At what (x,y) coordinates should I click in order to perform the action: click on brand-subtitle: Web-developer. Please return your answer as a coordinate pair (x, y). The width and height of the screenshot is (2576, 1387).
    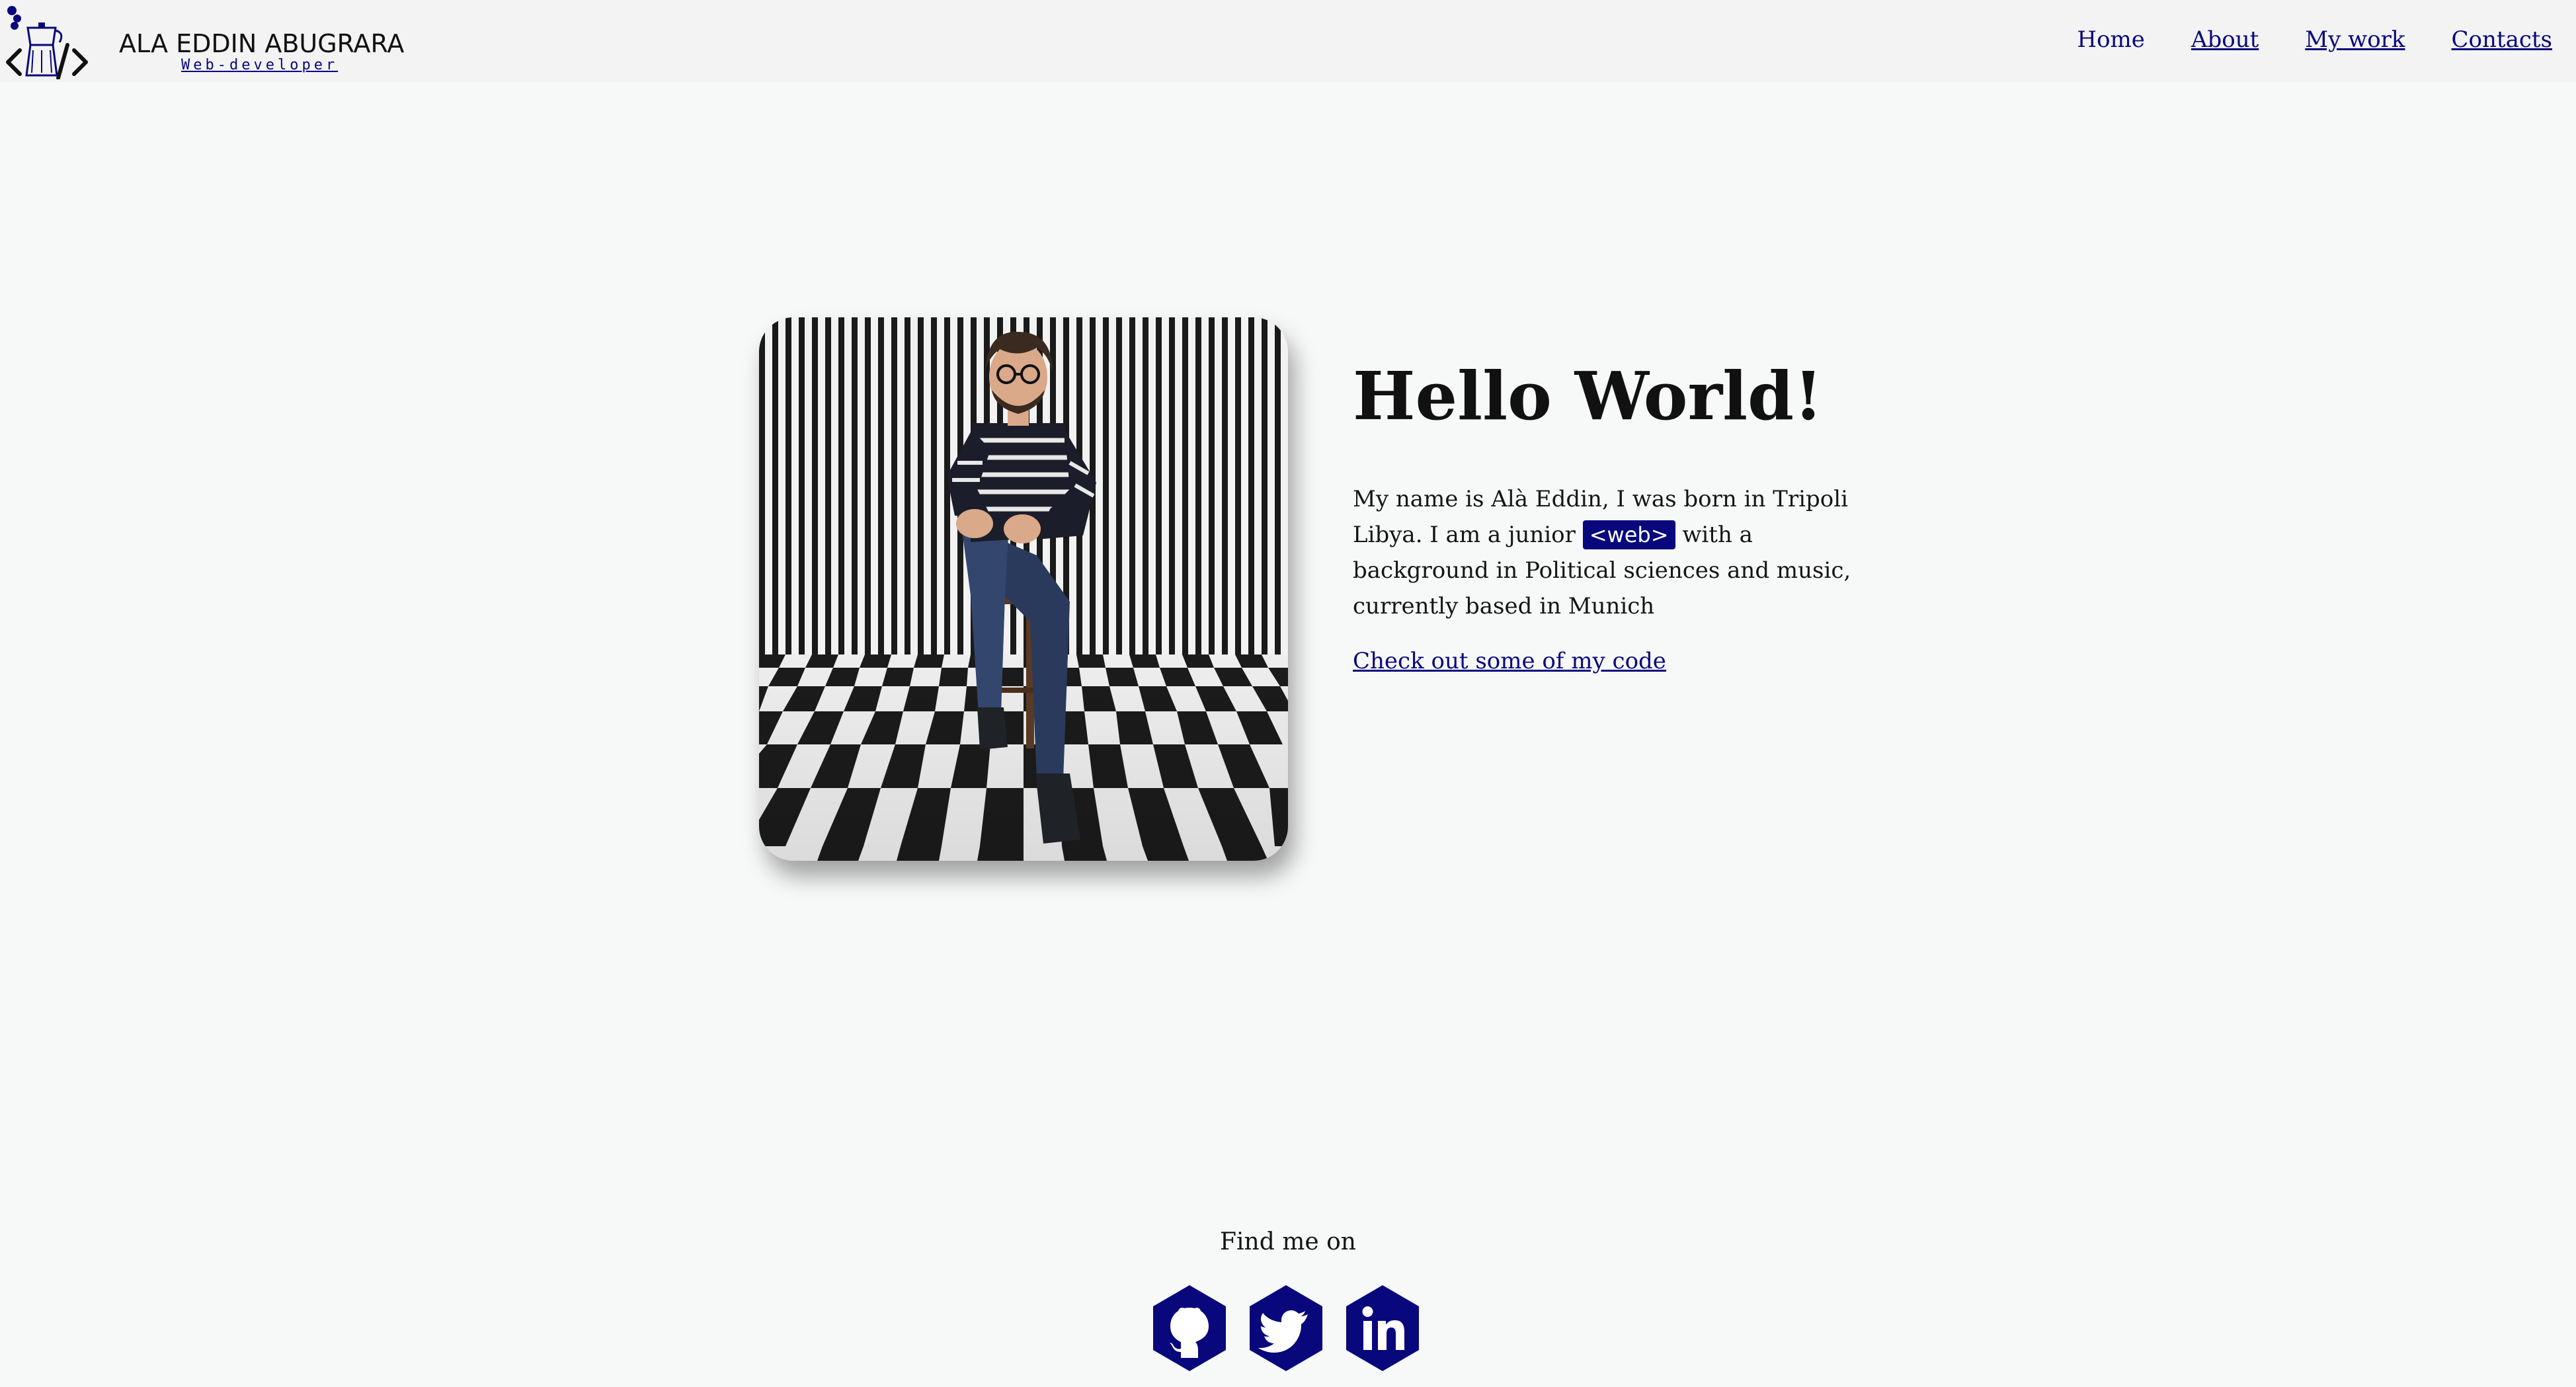
    Looking at the image, I should click on (259, 65).